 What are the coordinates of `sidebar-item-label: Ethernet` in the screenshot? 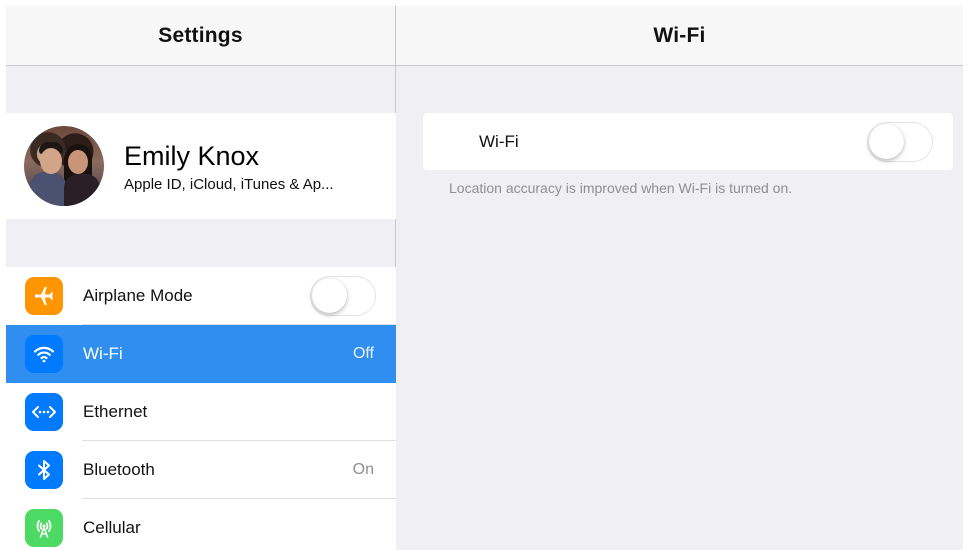 It's located at (115, 411).